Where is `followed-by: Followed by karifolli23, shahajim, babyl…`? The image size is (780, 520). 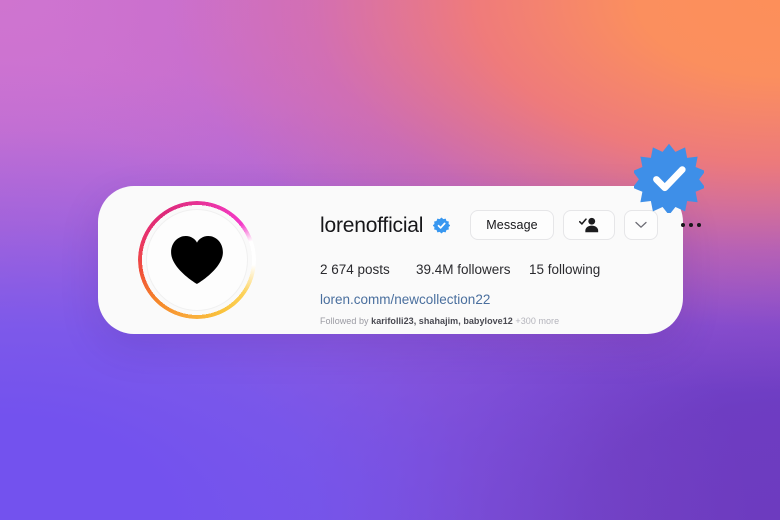 followed-by: Followed by karifolli23, shahajim, babyl… is located at coordinates (489, 321).